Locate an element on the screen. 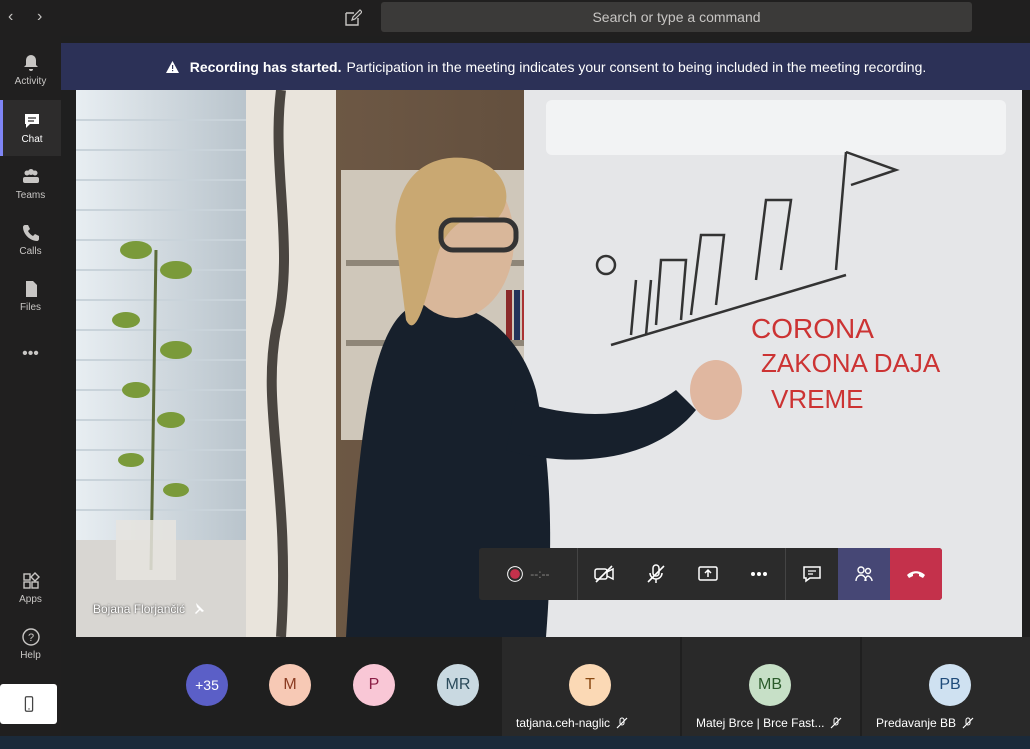  rail-item-apps: Apps is located at coordinates (30, 588).